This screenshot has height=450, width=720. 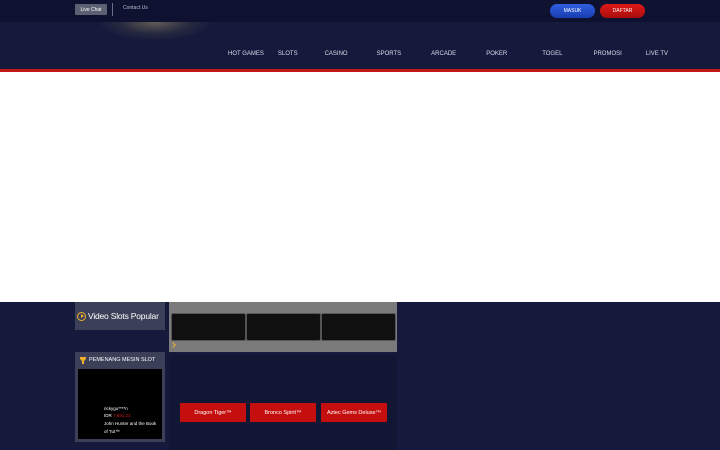 What do you see at coordinates (122, 415) in the screenshot?
I see `winner-amount-value: 7,691.23` at bounding box center [122, 415].